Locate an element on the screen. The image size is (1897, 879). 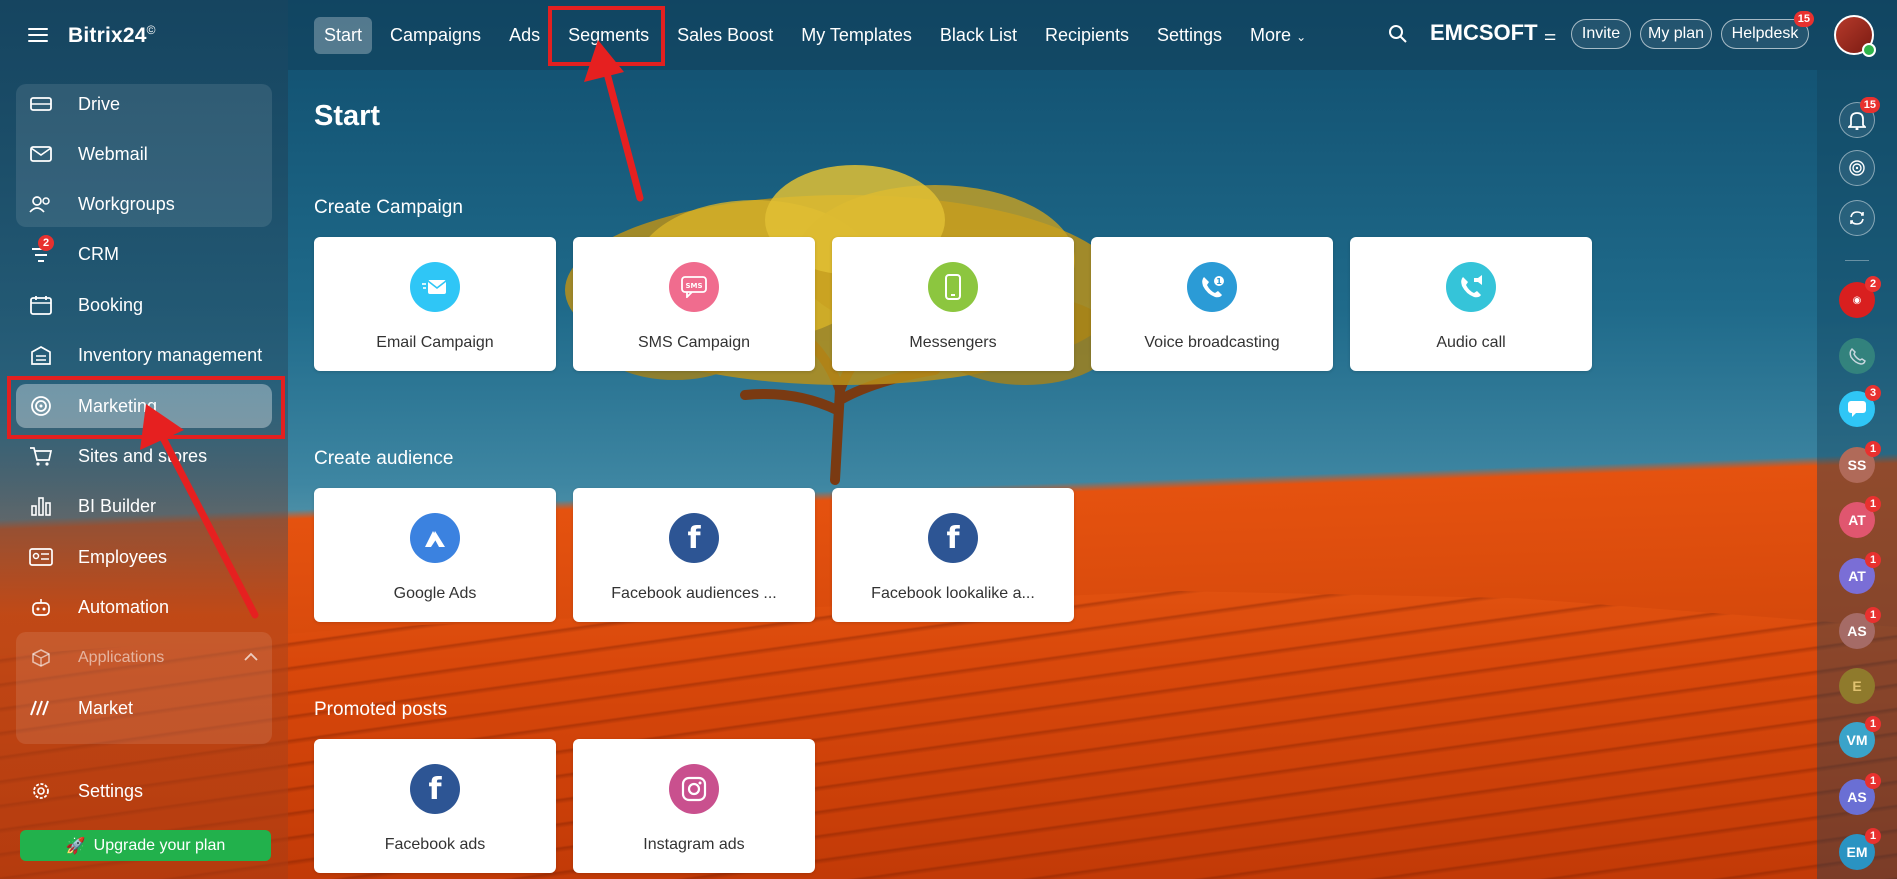
voice-broadcast-icon: 1 is located at coordinates (1212, 287).